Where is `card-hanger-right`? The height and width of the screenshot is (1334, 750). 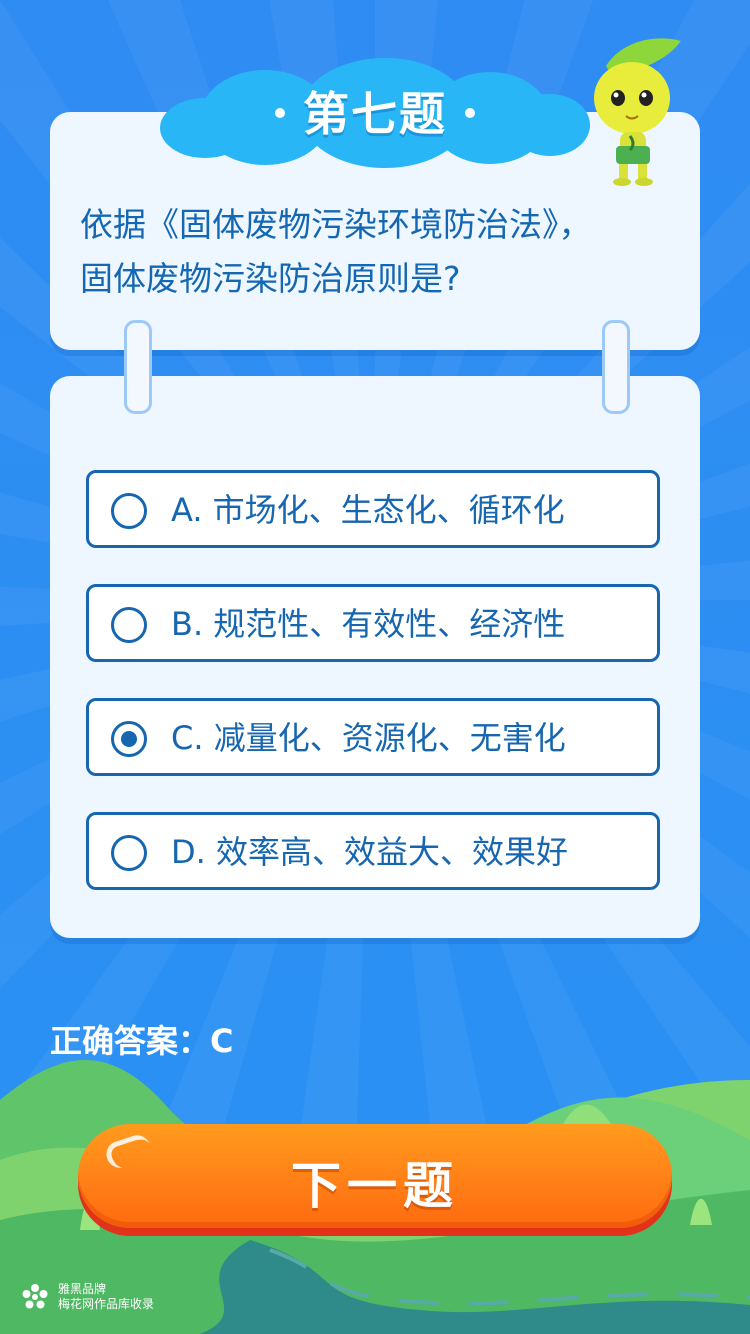
card-hanger-right is located at coordinates (616, 367).